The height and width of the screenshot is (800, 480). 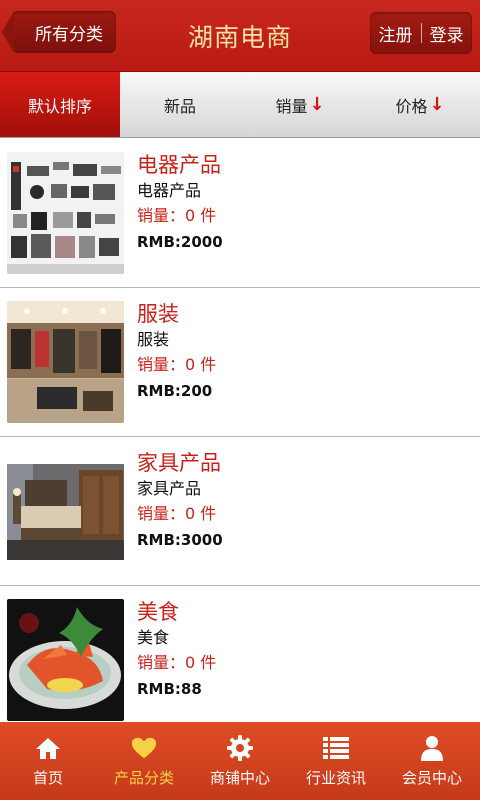 I want to click on product-subtitle: 美食, so click(x=153, y=637).